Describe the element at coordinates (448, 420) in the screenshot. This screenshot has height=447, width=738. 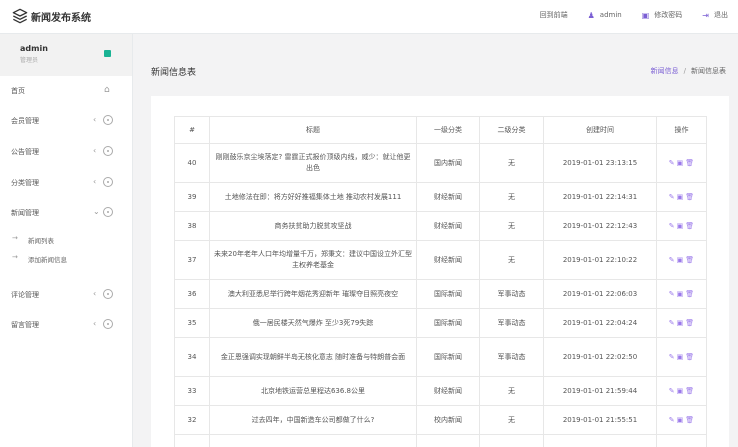
I see `cell-category1: 校内新闻` at that location.